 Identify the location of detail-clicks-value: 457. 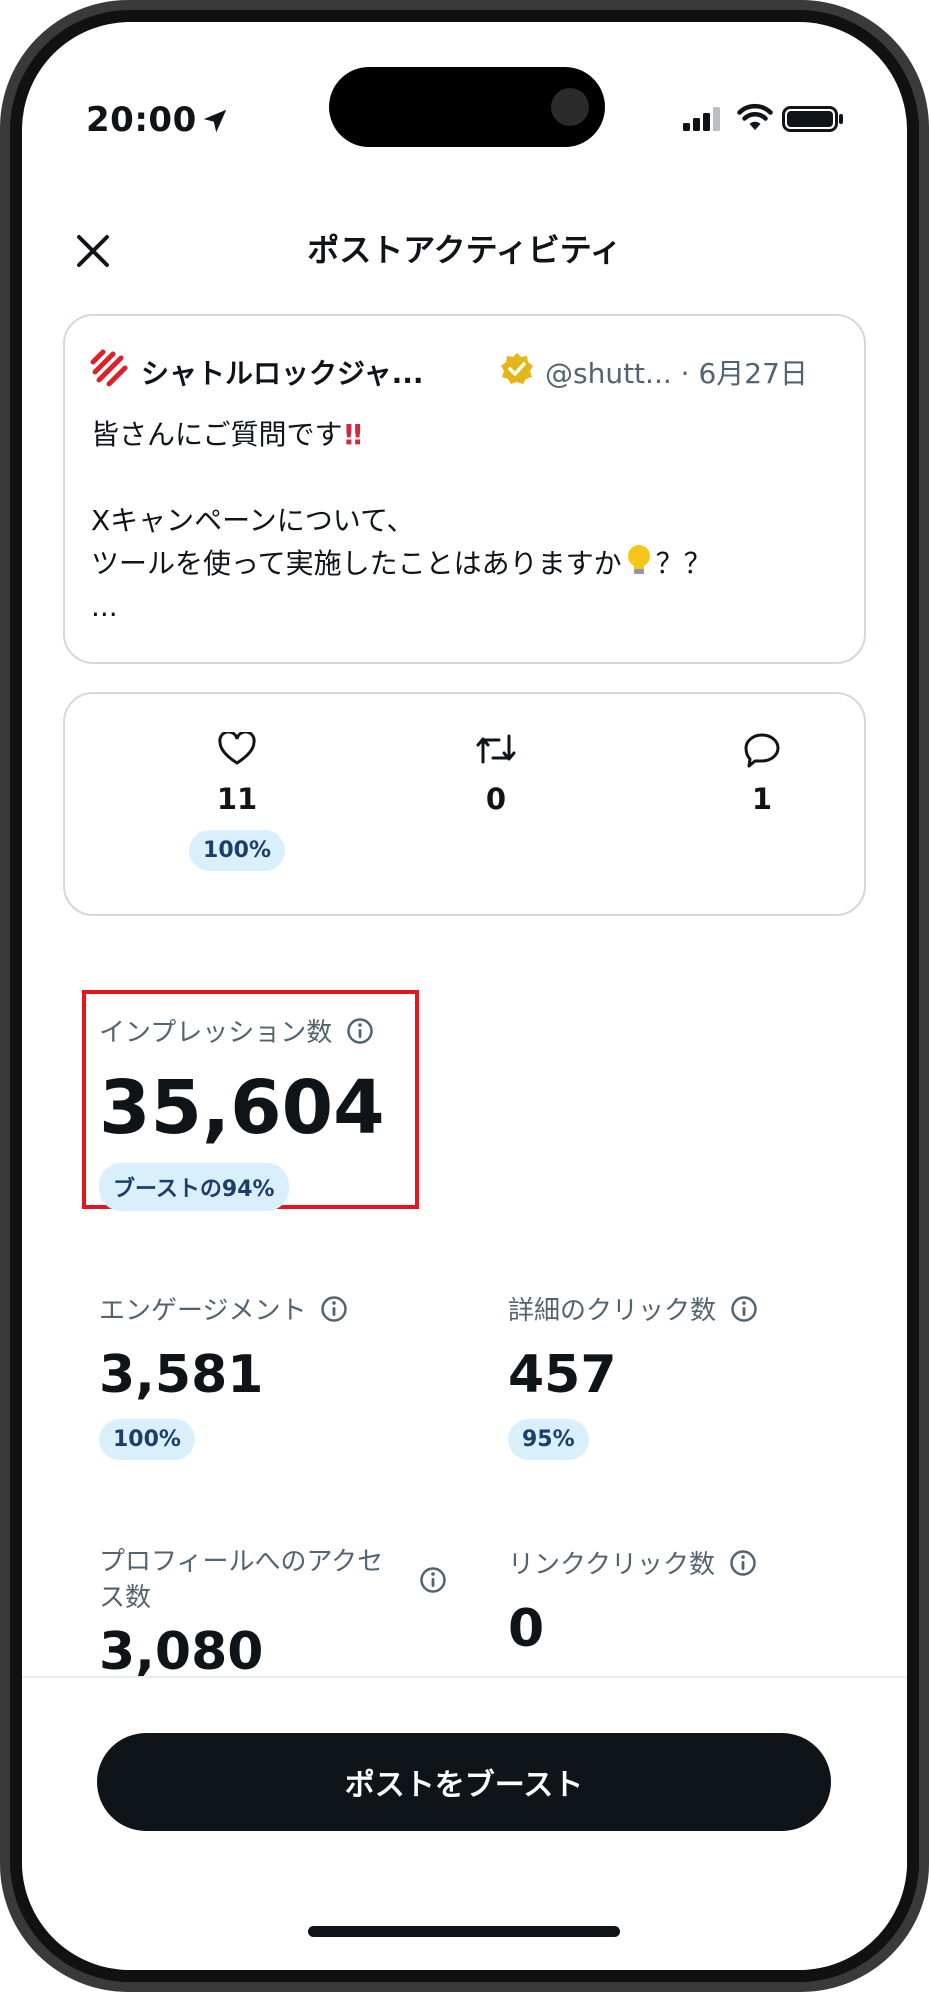
(562, 1375).